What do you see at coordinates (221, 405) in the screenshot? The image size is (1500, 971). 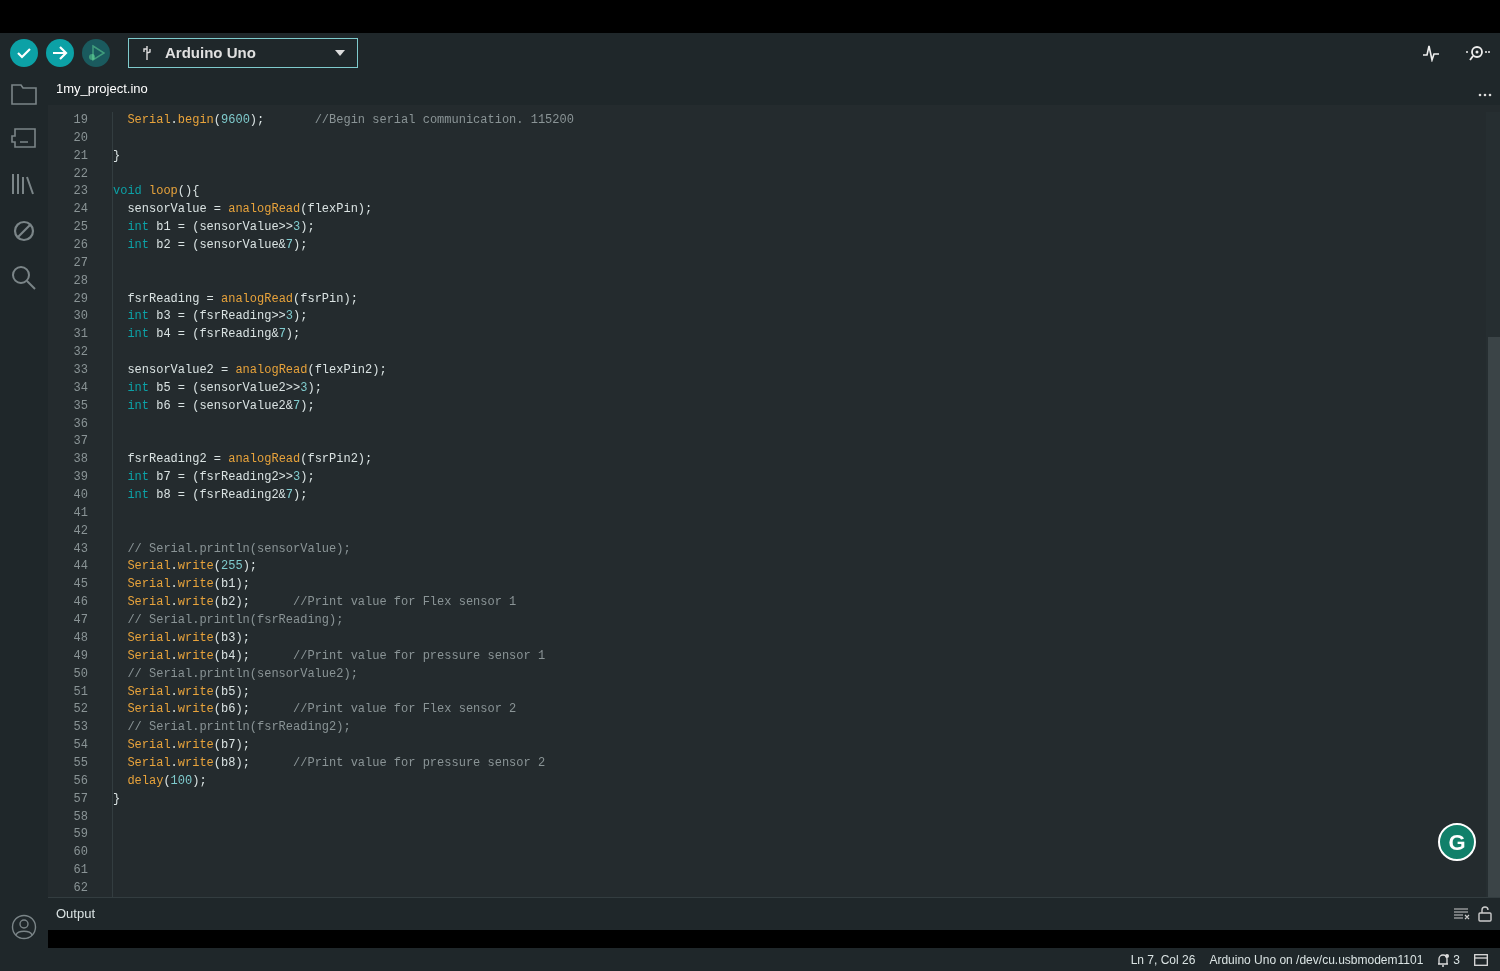 I see `code-line: int b6 = (sensorValue2&7);` at bounding box center [221, 405].